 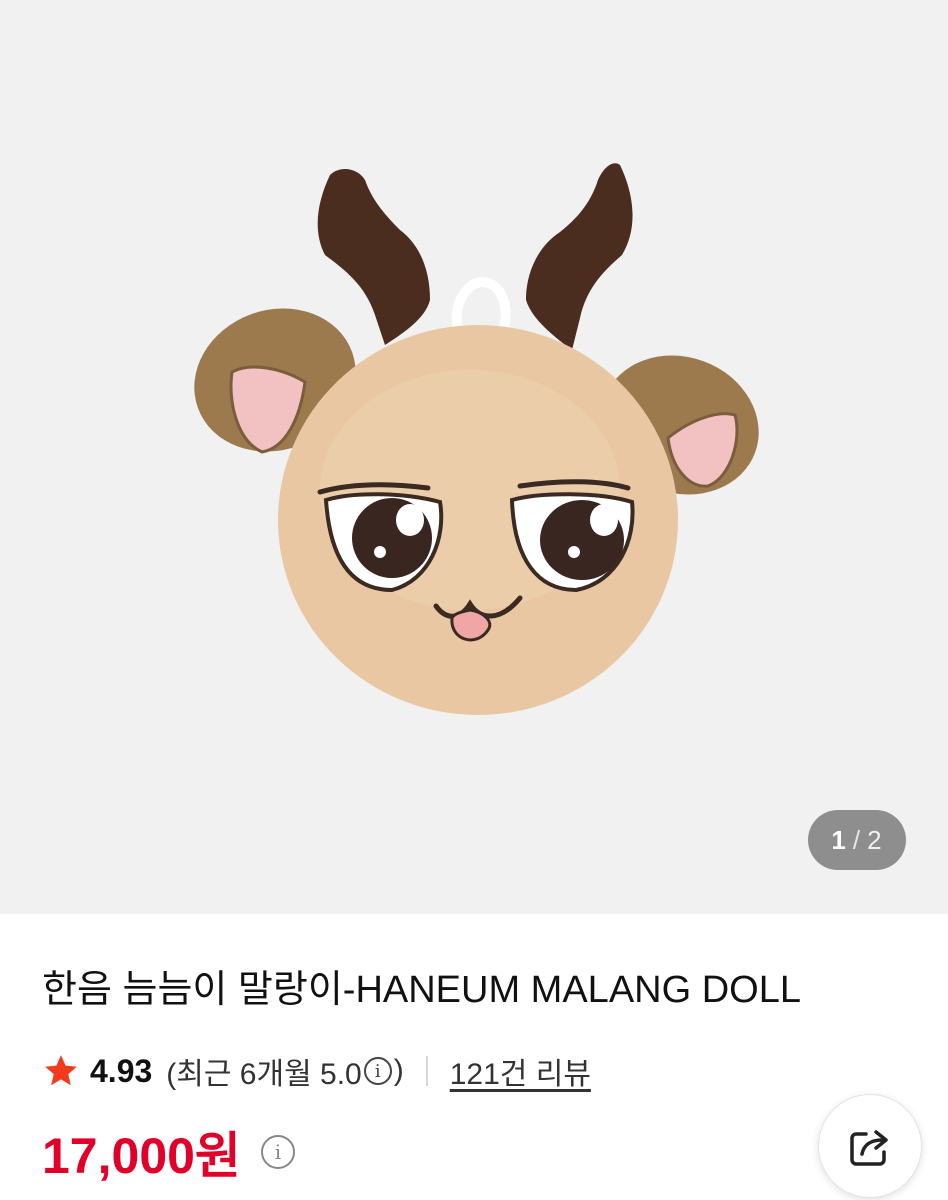 I want to click on price-info-icon: i, so click(x=277, y=1152).